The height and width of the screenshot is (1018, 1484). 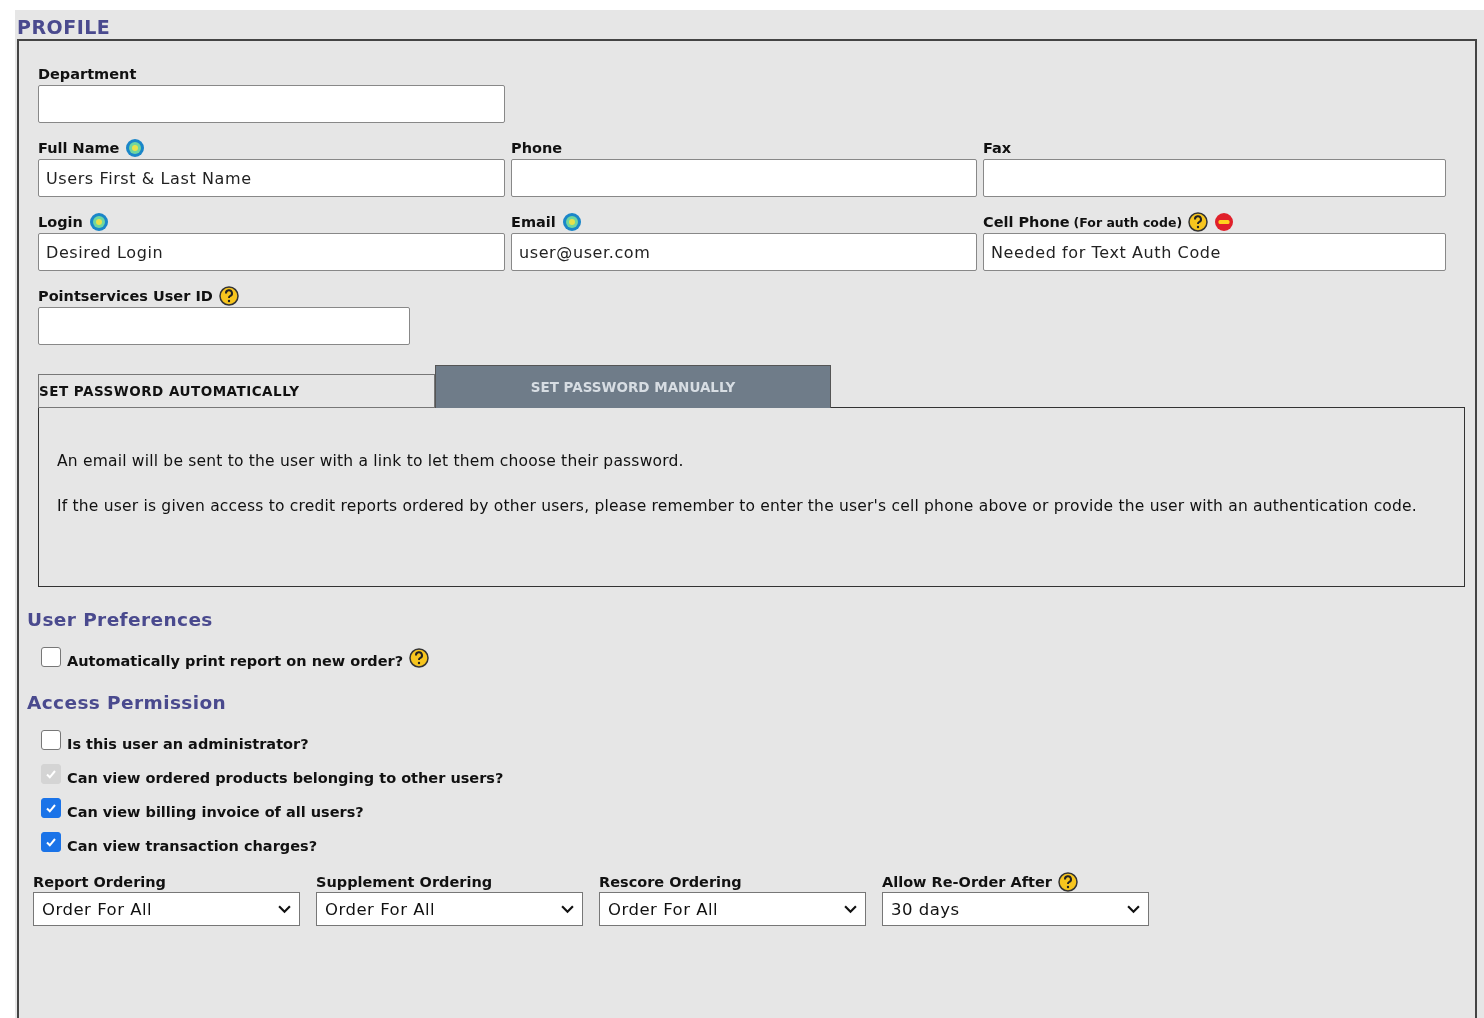 What do you see at coordinates (537, 148) in the screenshot?
I see `field-label: Phone` at bounding box center [537, 148].